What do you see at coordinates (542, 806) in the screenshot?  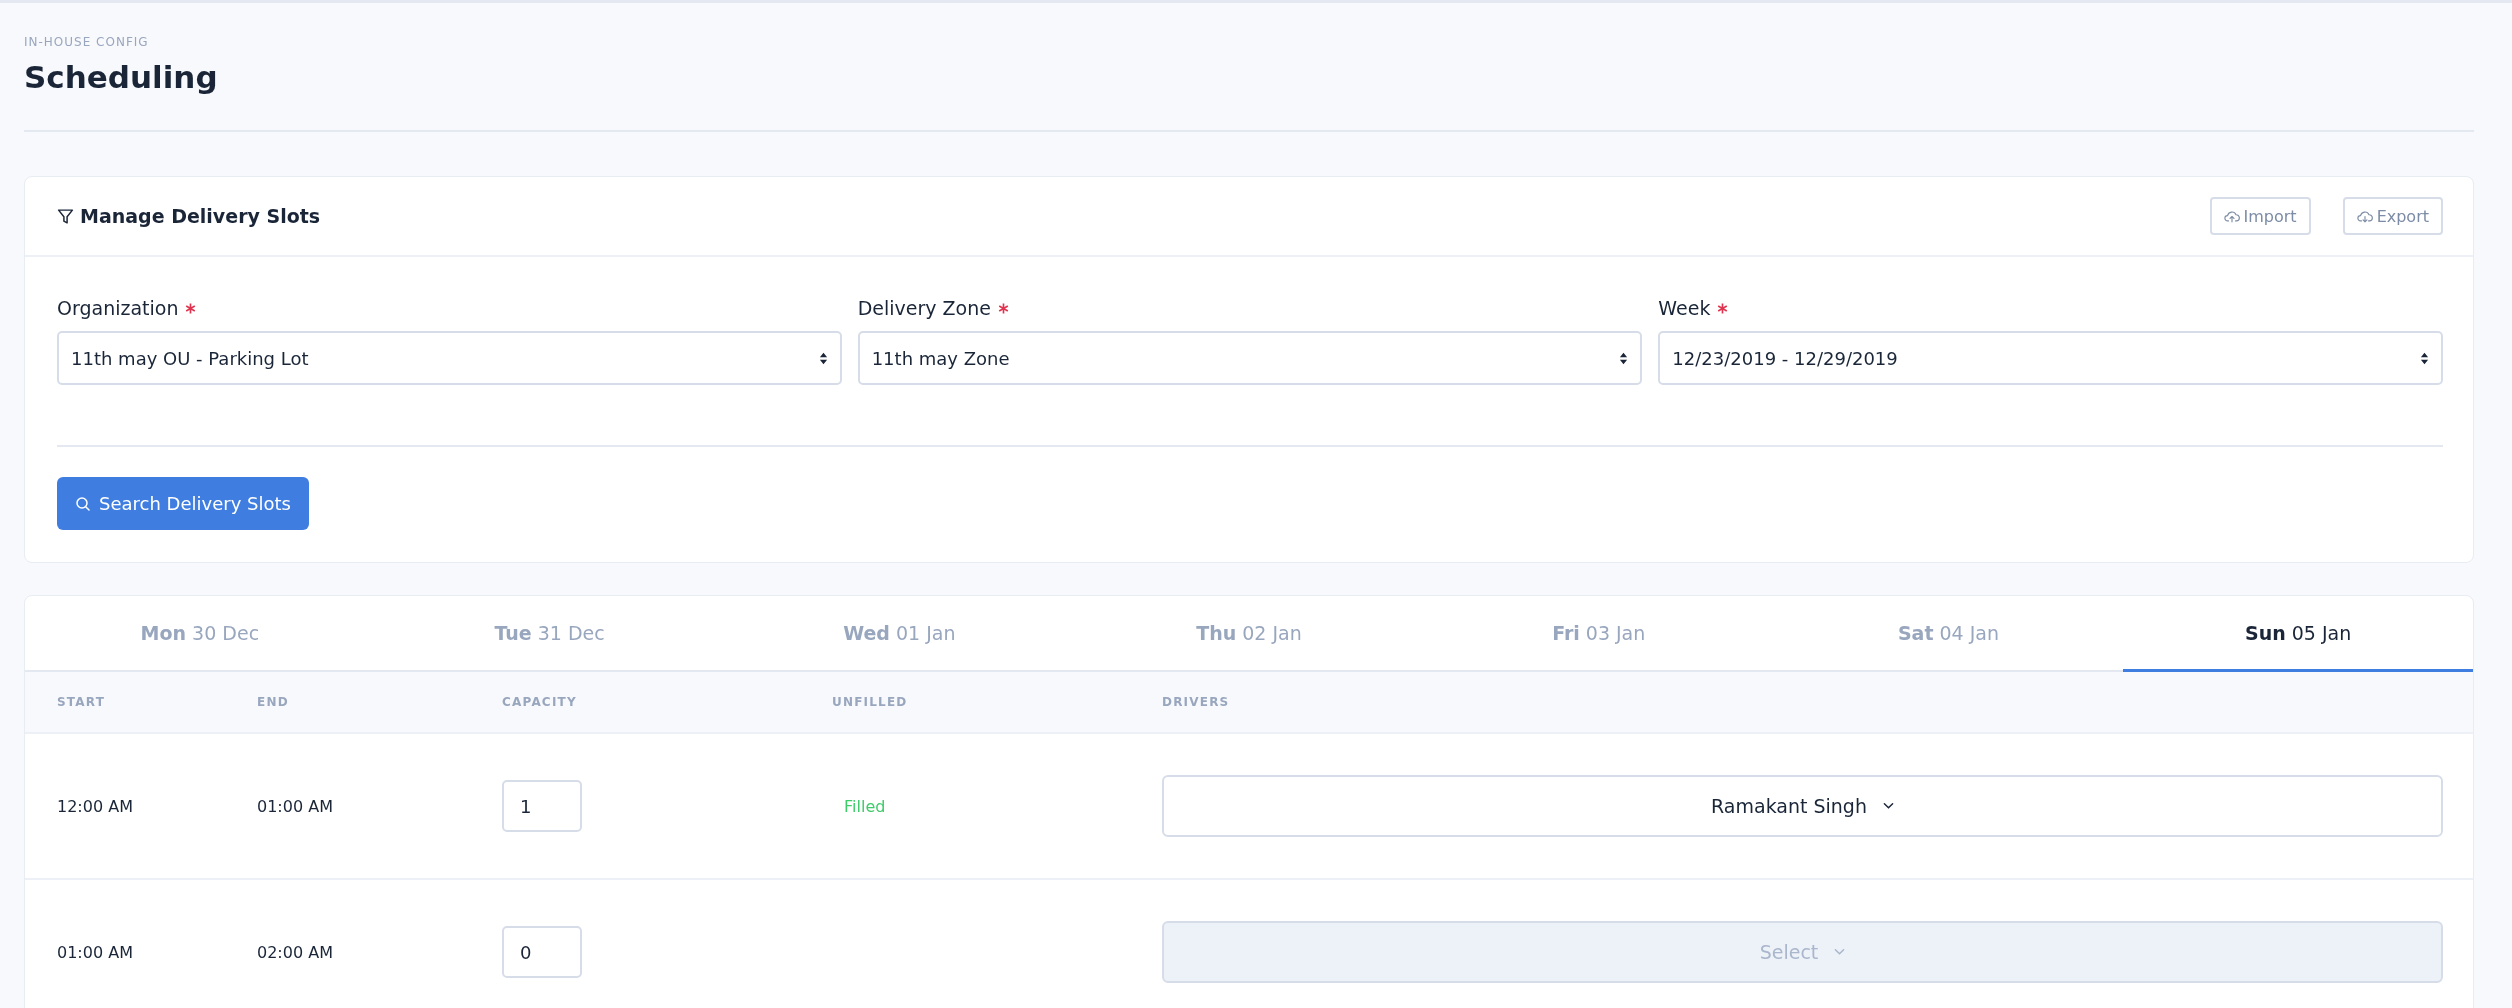 I see `capacity-input: 1` at bounding box center [542, 806].